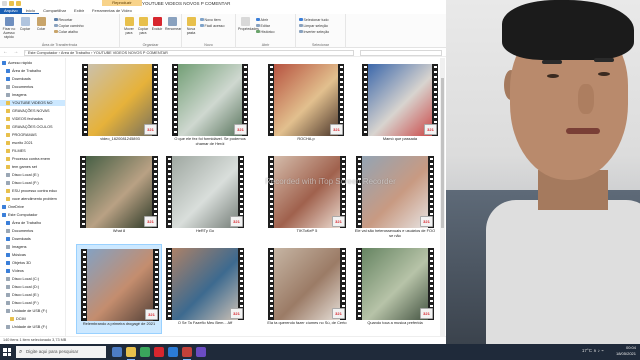  What do you see at coordinates (32, 279) in the screenshot?
I see `nav-item: Disco Local (C:)` at bounding box center [32, 279].